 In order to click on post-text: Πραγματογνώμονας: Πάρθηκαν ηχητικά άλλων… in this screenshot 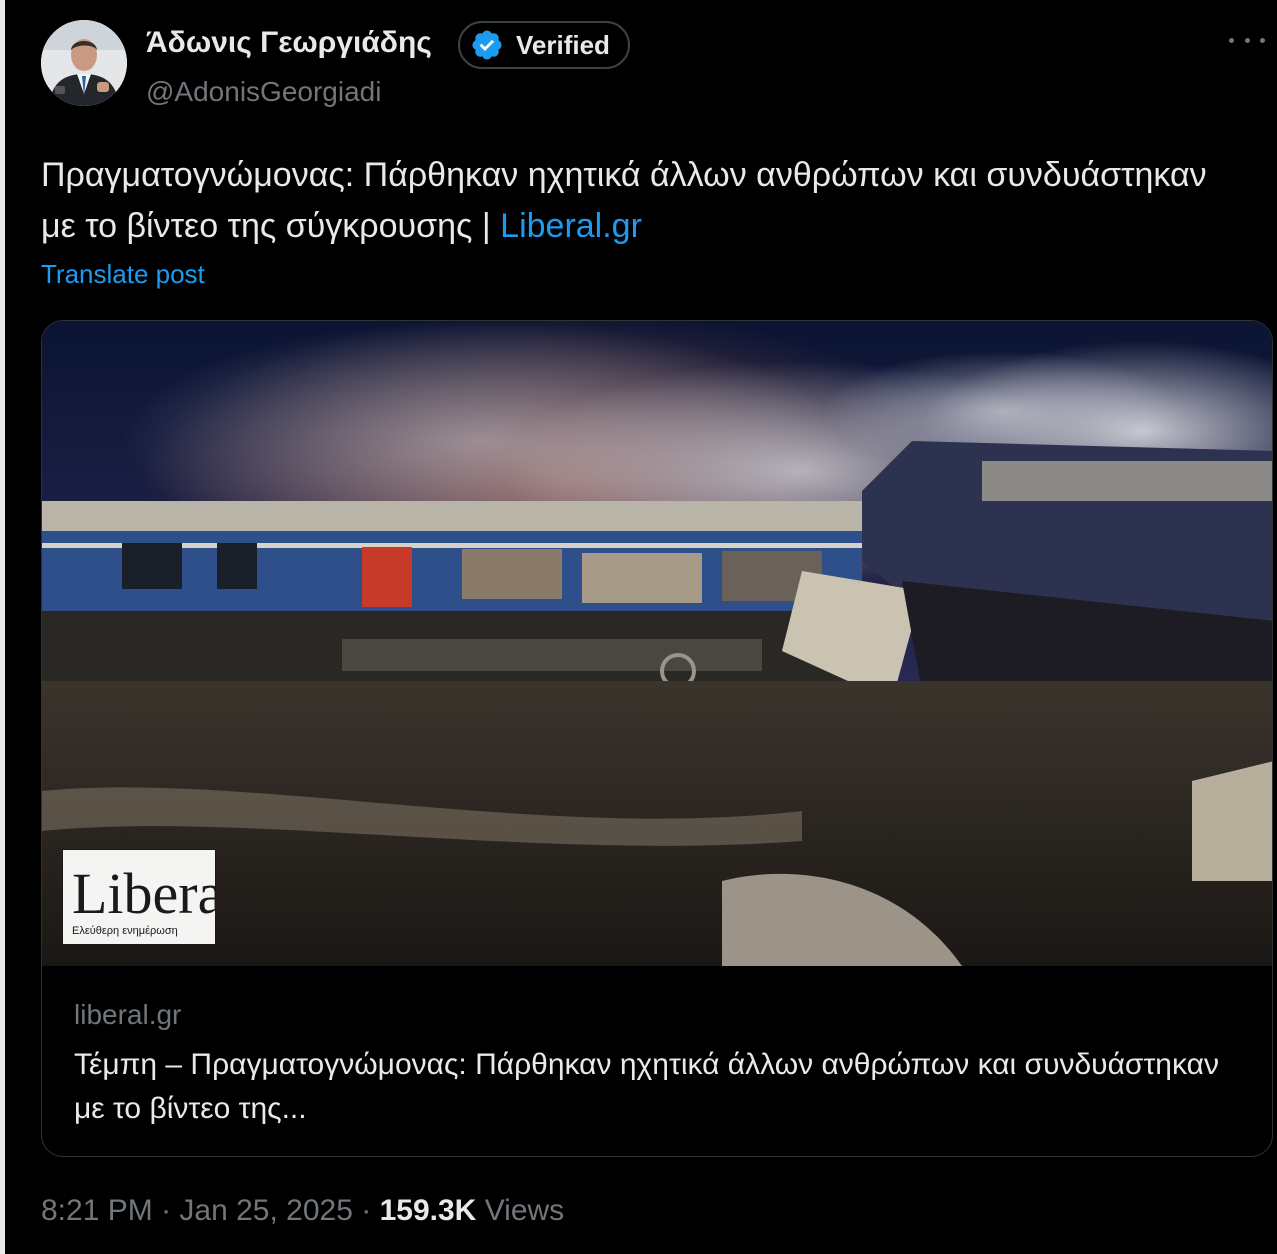, I will do `click(641, 201)`.